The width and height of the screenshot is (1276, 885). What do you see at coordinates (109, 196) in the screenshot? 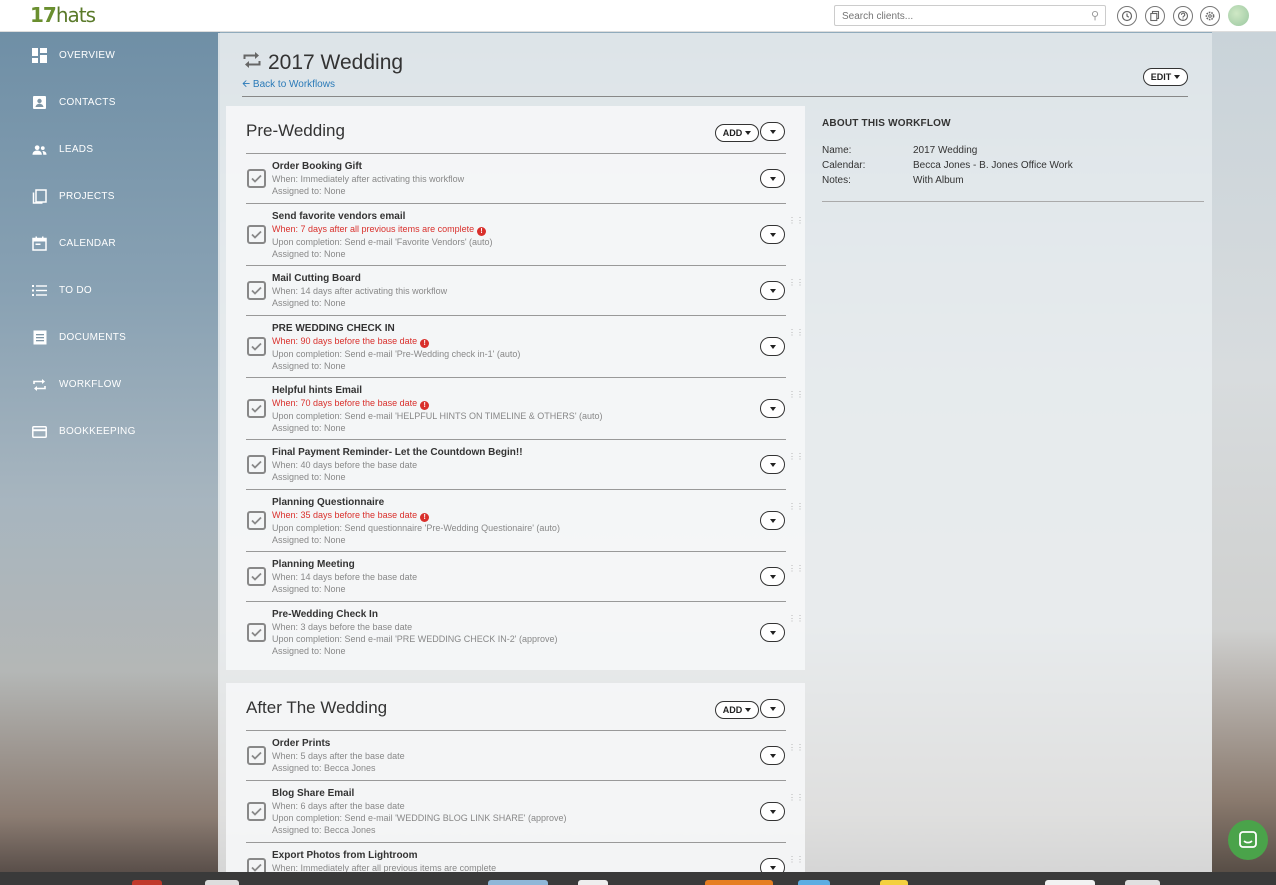
I see `sidebar-item-projects: PROJECTS` at bounding box center [109, 196].